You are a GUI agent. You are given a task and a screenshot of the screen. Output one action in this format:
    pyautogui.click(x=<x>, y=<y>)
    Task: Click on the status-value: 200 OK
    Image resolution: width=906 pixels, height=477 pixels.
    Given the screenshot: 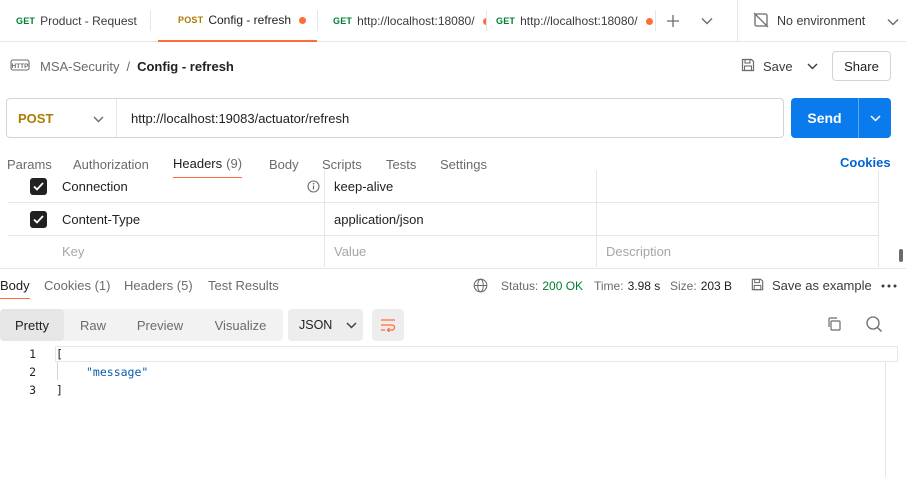 What is the action you would take?
    pyautogui.click(x=563, y=285)
    